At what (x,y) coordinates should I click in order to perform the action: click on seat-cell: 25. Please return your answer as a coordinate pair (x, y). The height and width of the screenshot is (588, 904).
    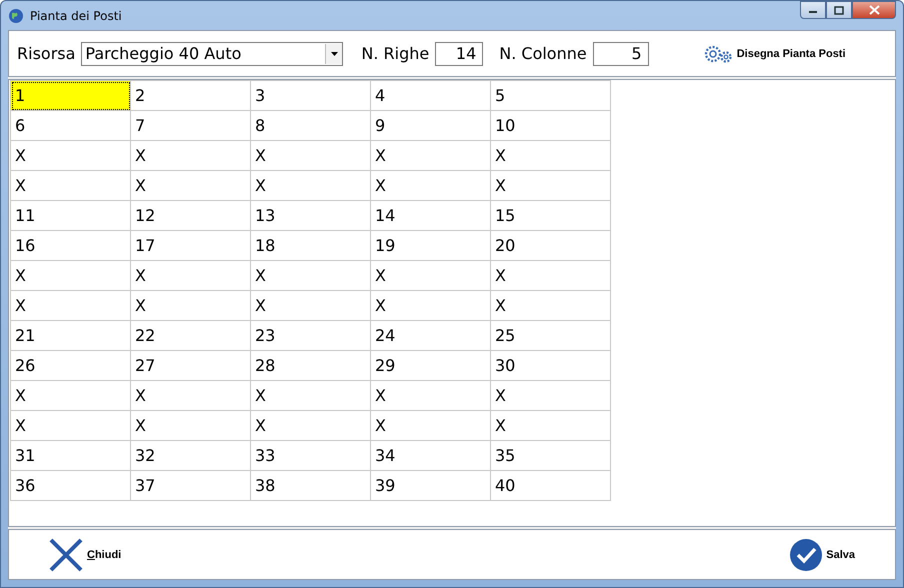
    Looking at the image, I should click on (550, 335).